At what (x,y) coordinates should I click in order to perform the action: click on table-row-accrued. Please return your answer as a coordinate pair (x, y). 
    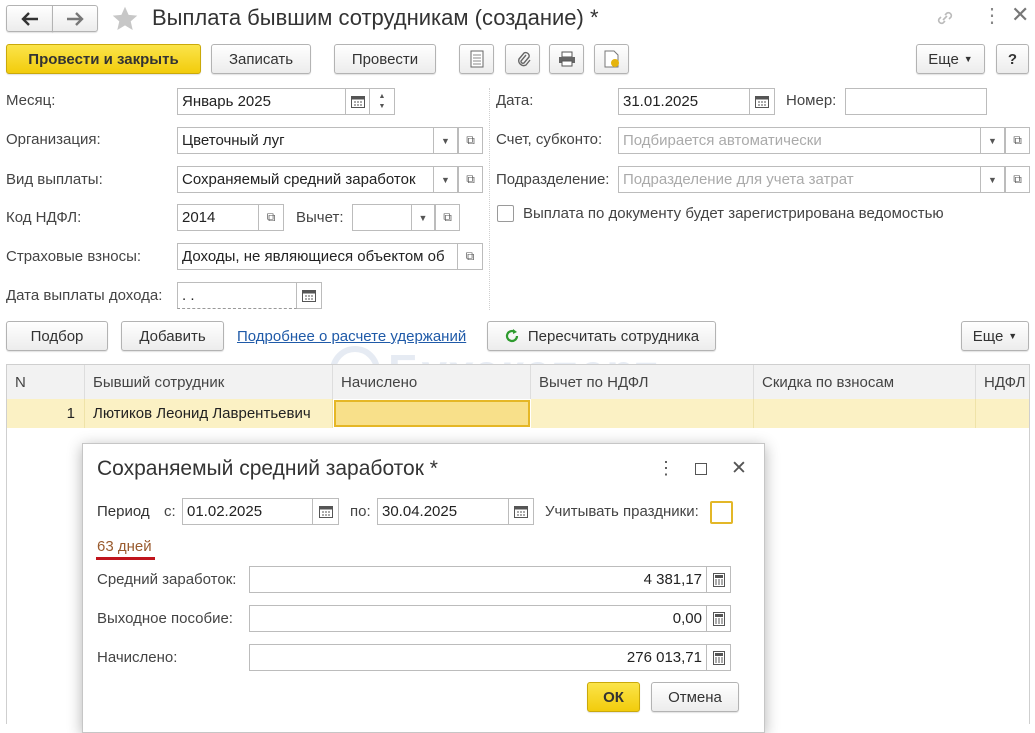
    Looking at the image, I should click on (432, 413).